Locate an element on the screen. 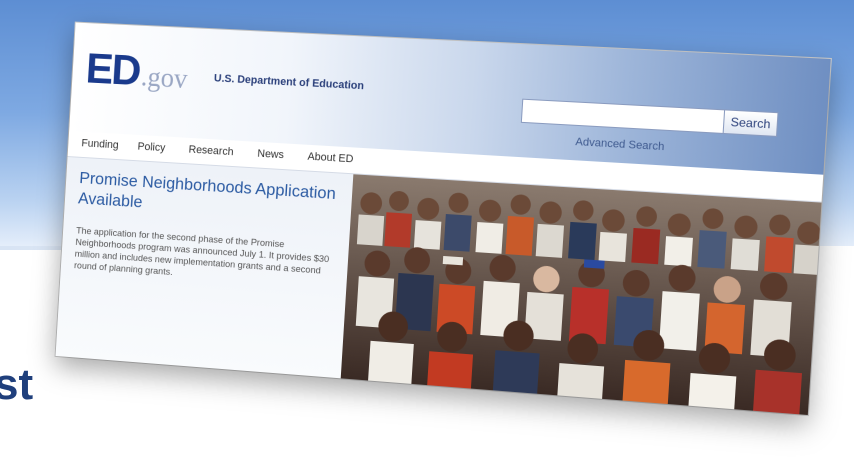  ed-gov-logo: ED .gov is located at coordinates (137, 72).